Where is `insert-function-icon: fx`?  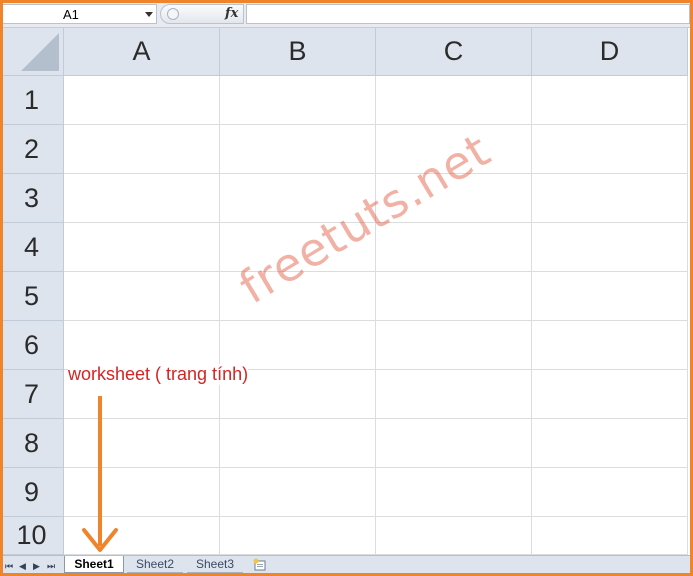
insert-function-icon: fx is located at coordinates (231, 13).